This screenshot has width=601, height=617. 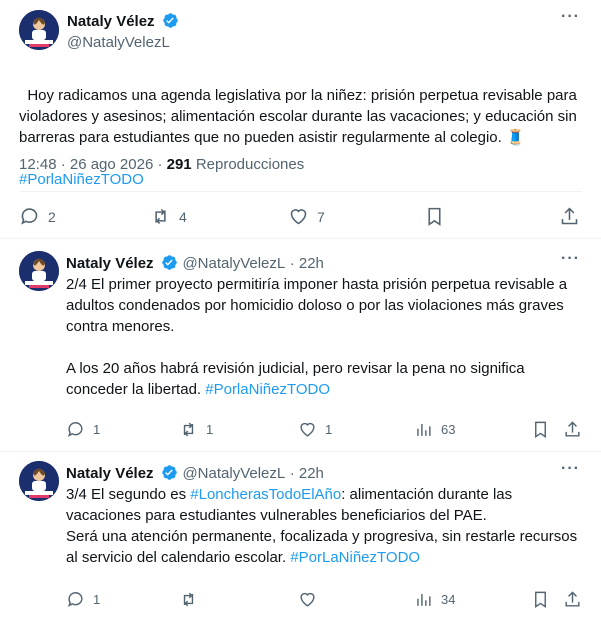 I want to click on retweet-count: 4, so click(x=183, y=216).